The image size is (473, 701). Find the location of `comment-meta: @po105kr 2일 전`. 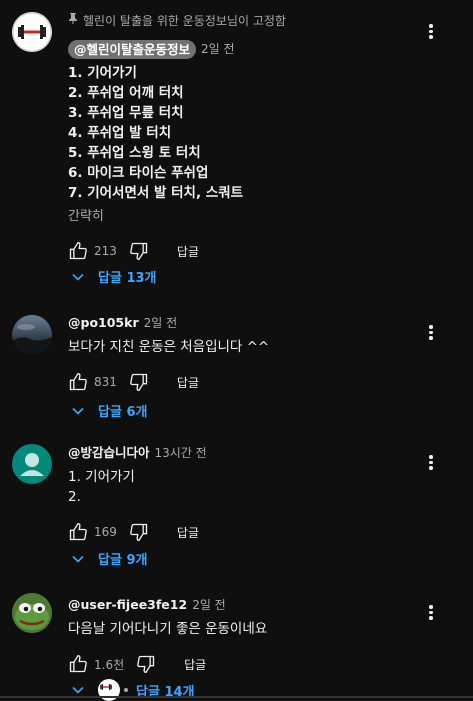

comment-meta: @po105kr 2일 전 is located at coordinates (242, 323).